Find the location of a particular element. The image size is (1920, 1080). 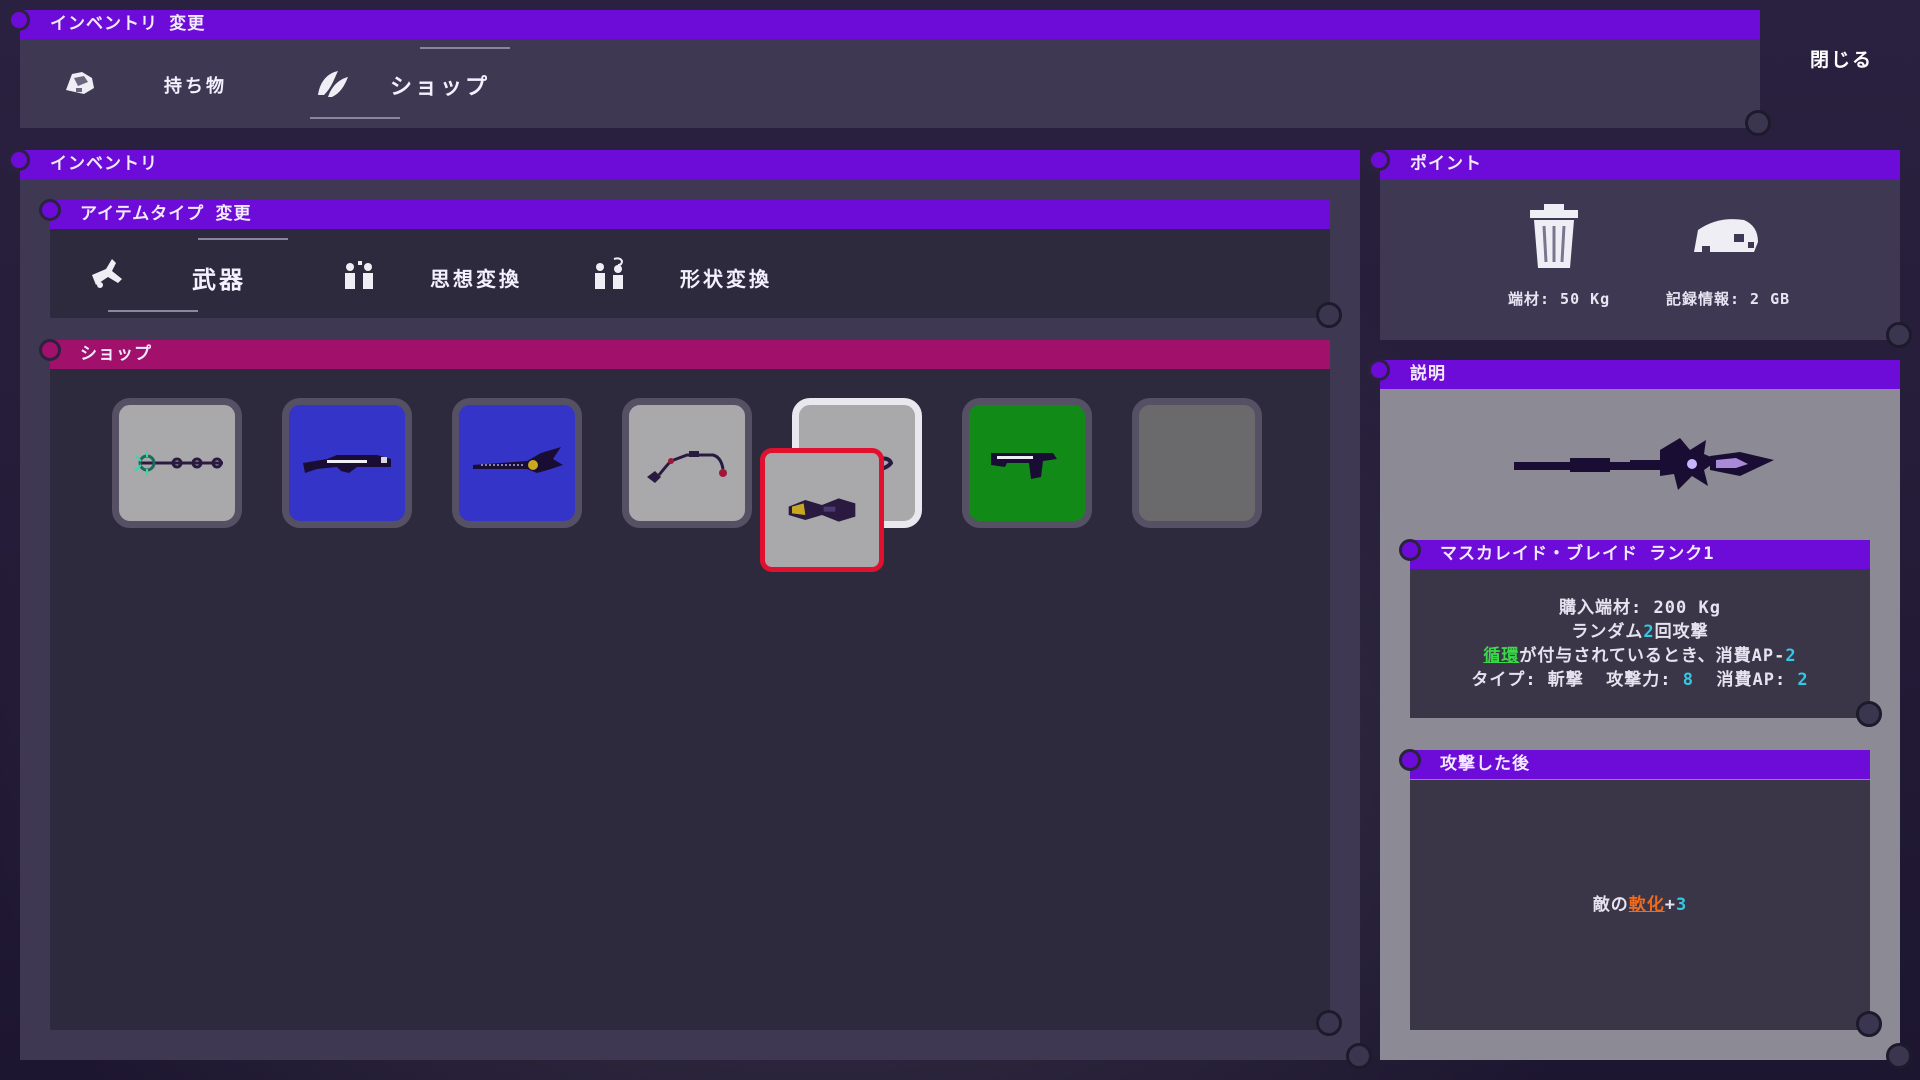

pistol-icon is located at coordinates (1024, 466).